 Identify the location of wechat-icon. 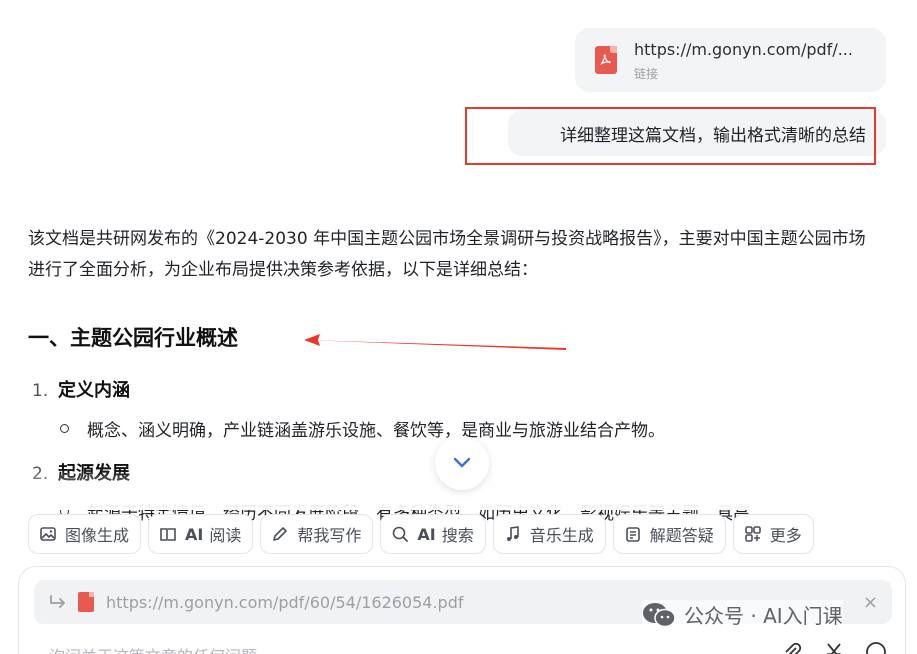
(659, 614).